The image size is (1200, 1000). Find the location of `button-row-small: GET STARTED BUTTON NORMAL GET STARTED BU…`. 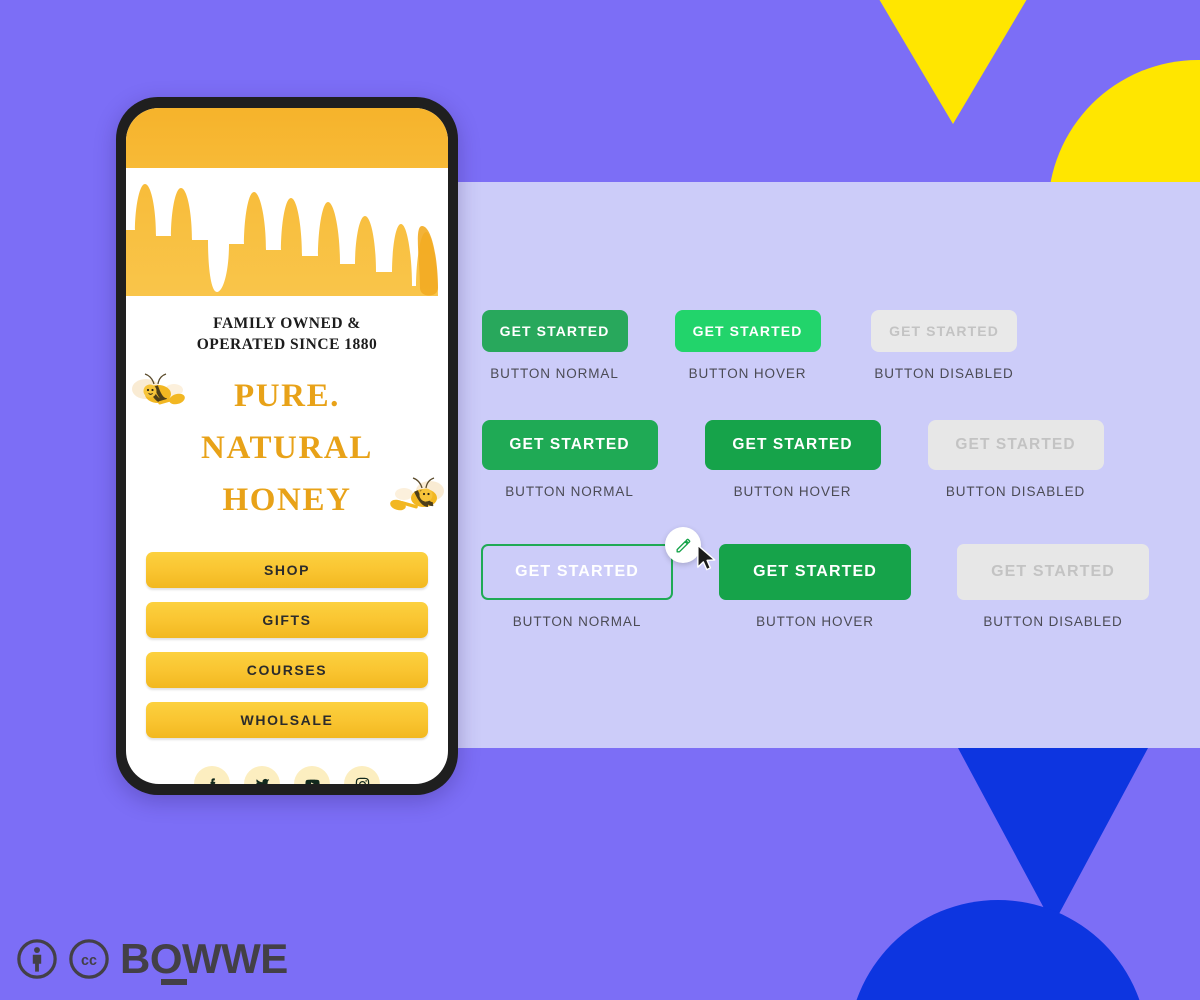

button-row-small: GET STARTED BUTTON NORMAL GET STARTED BU… is located at coordinates (829, 345).